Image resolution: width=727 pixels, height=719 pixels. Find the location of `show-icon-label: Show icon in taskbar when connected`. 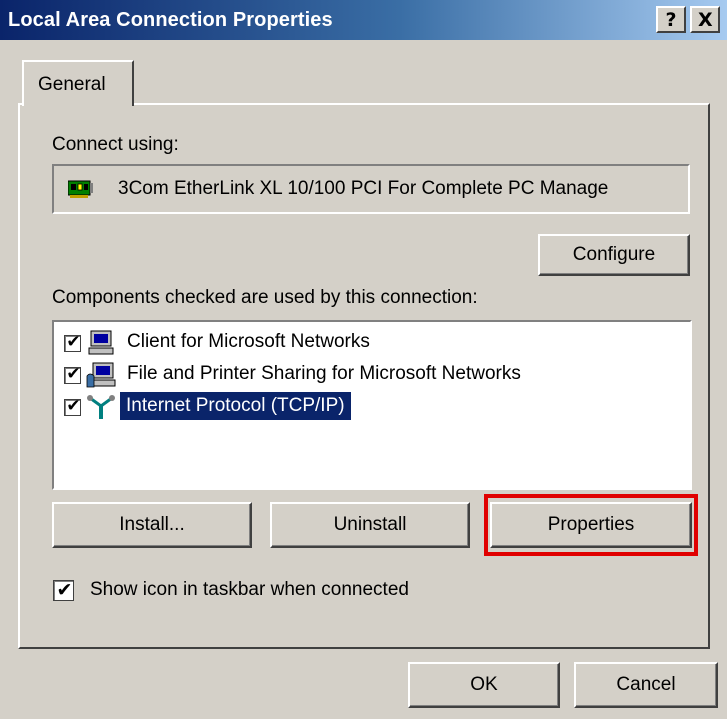

show-icon-label: Show icon in taskbar when connected is located at coordinates (249, 589).